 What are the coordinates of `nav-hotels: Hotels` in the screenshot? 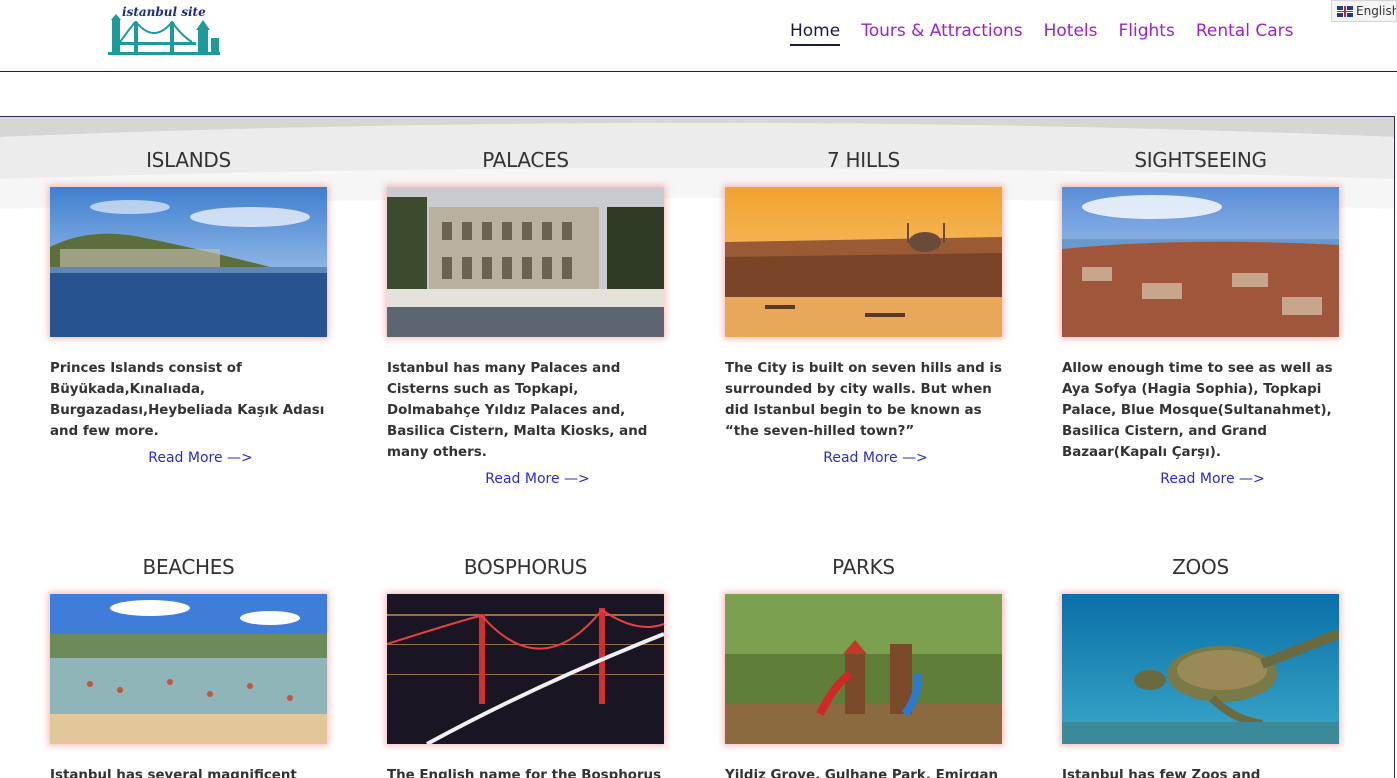 It's located at (1071, 33).